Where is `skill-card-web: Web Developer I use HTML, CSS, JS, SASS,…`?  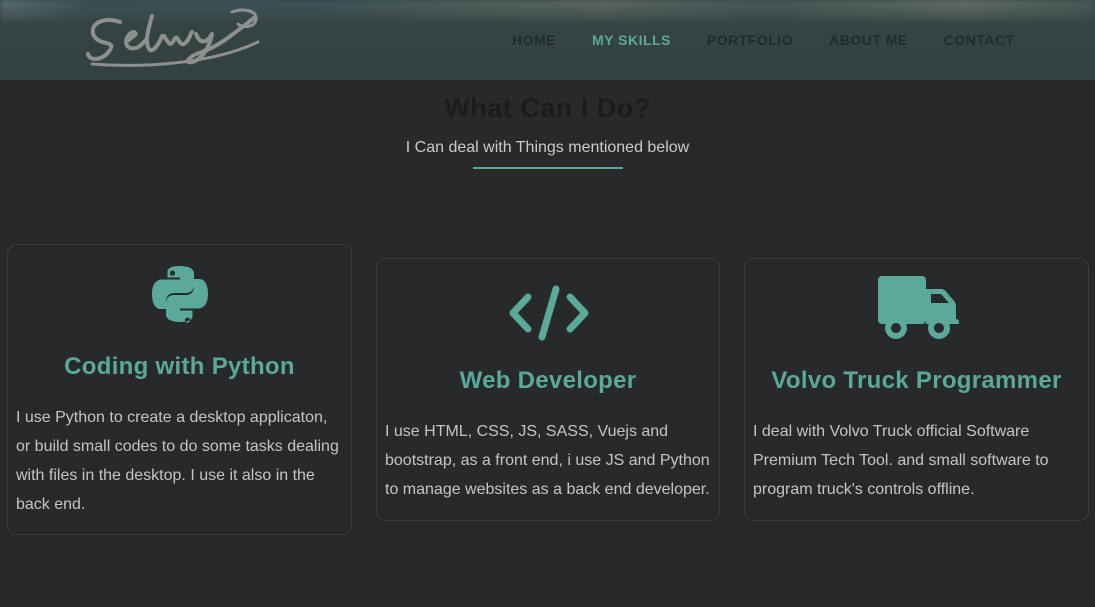
skill-card-web: Web Developer I use HTML, CSS, JS, SASS,… is located at coordinates (548, 389).